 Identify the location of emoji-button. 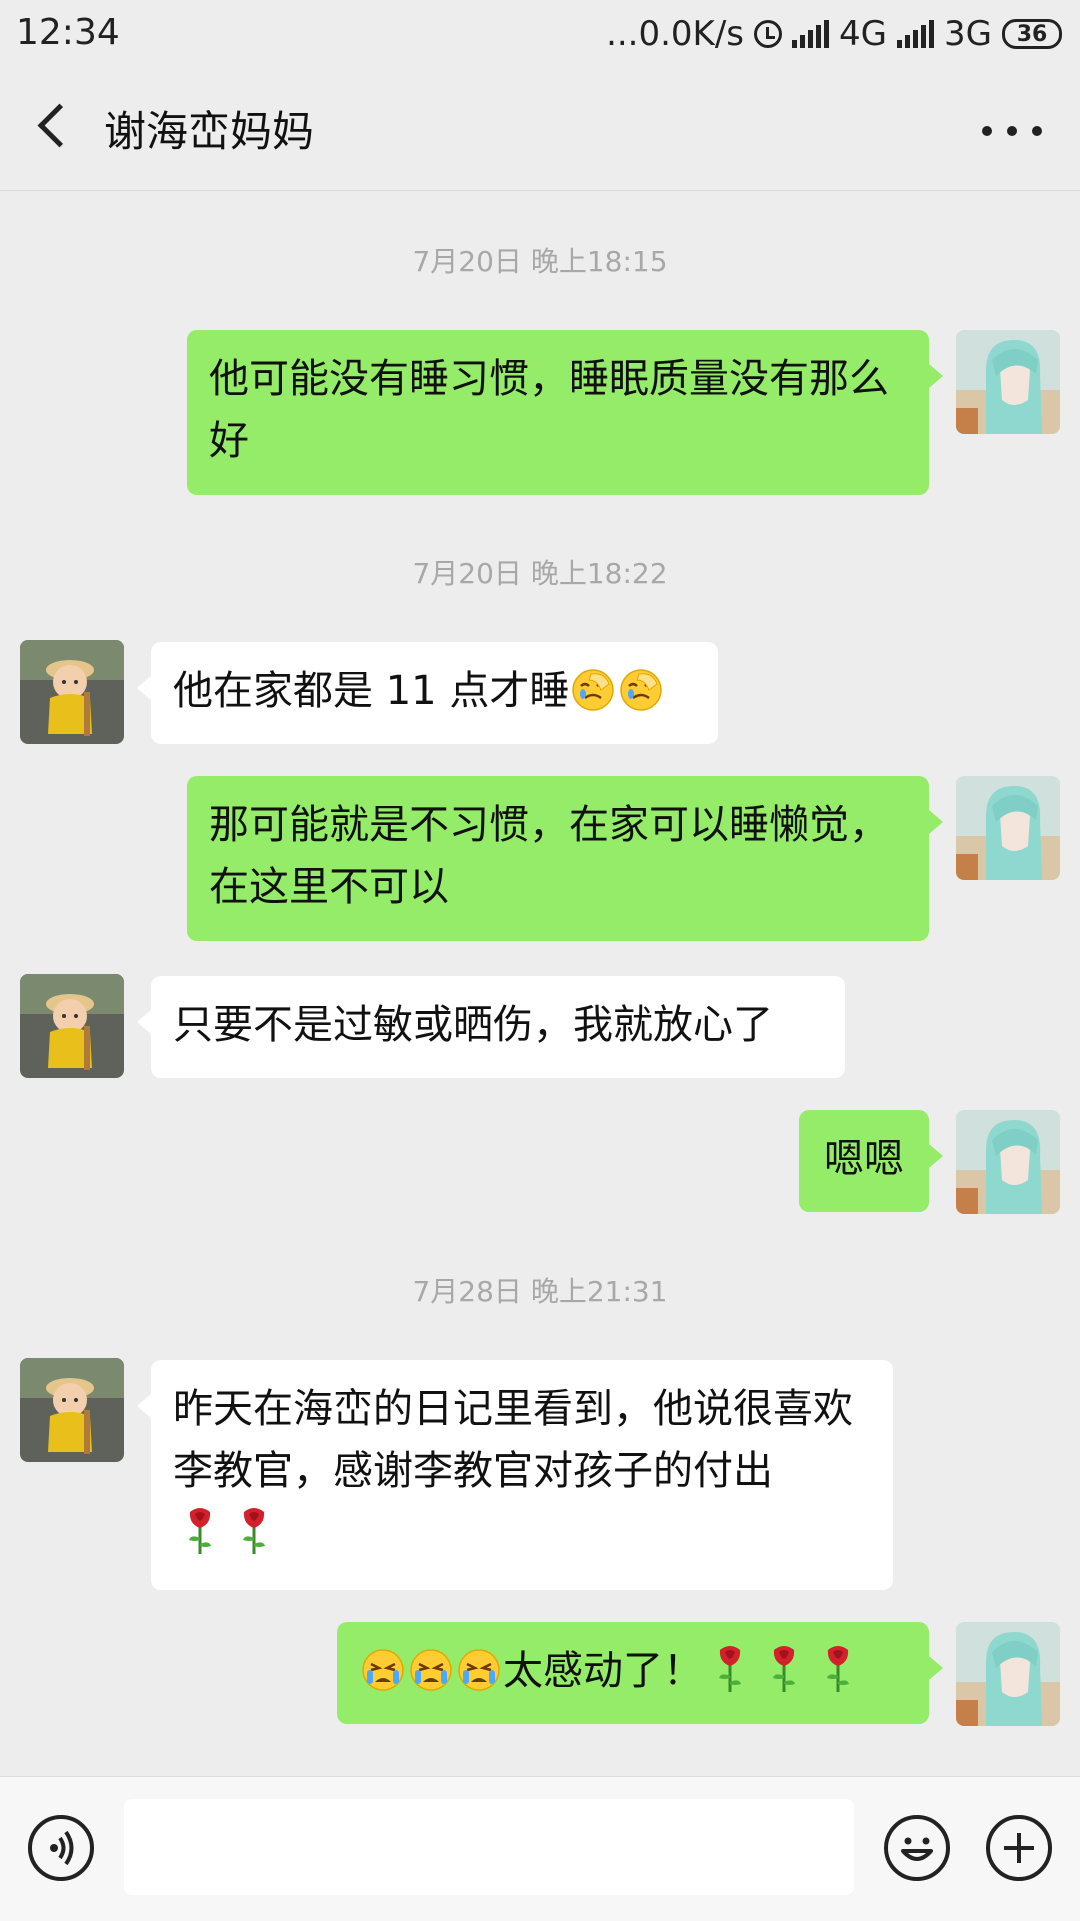
(917, 1848).